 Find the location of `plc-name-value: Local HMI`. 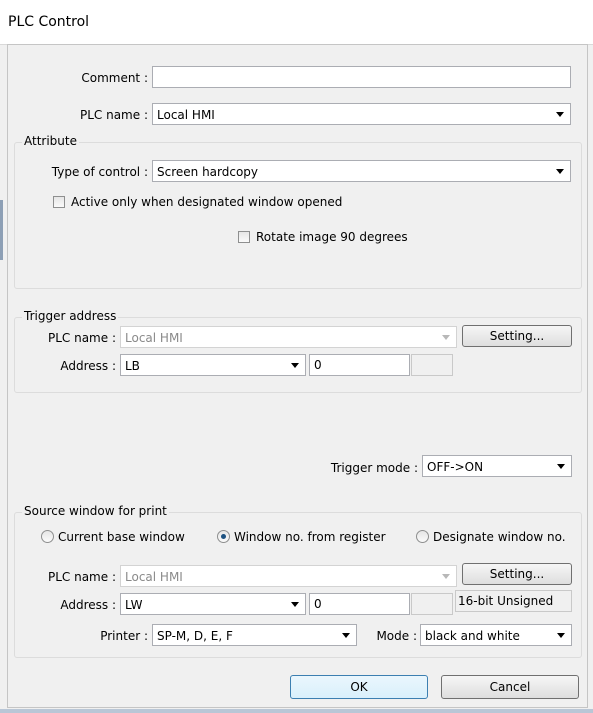

plc-name-value: Local HMI is located at coordinates (186, 115).